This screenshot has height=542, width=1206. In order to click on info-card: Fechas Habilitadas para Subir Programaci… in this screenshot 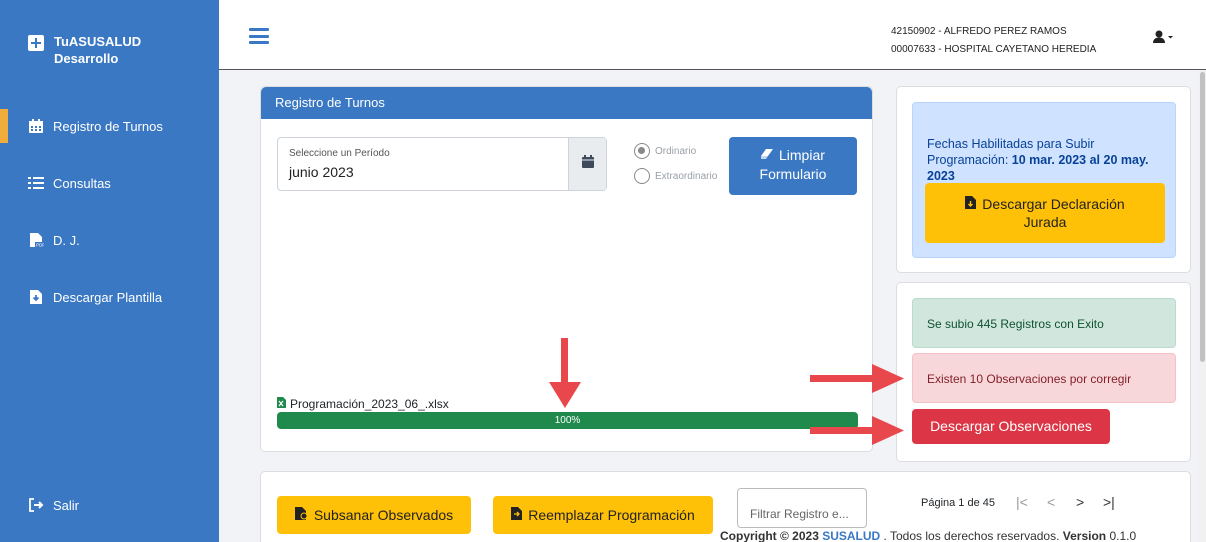, I will do `click(1043, 179)`.